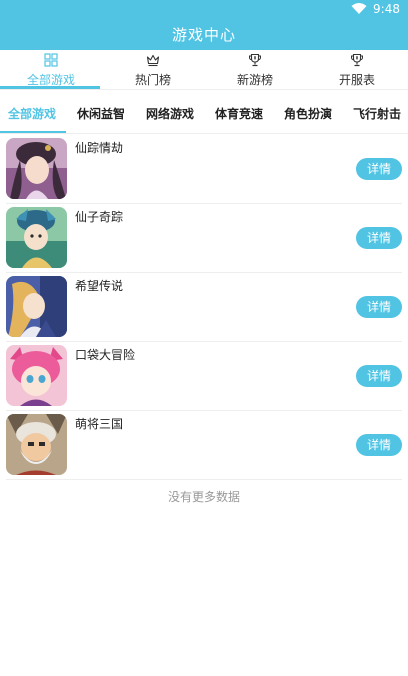 Image resolution: width=408 pixels, height=676 pixels. Describe the element at coordinates (386, 9) in the screenshot. I see `status-time: 9:48` at that location.